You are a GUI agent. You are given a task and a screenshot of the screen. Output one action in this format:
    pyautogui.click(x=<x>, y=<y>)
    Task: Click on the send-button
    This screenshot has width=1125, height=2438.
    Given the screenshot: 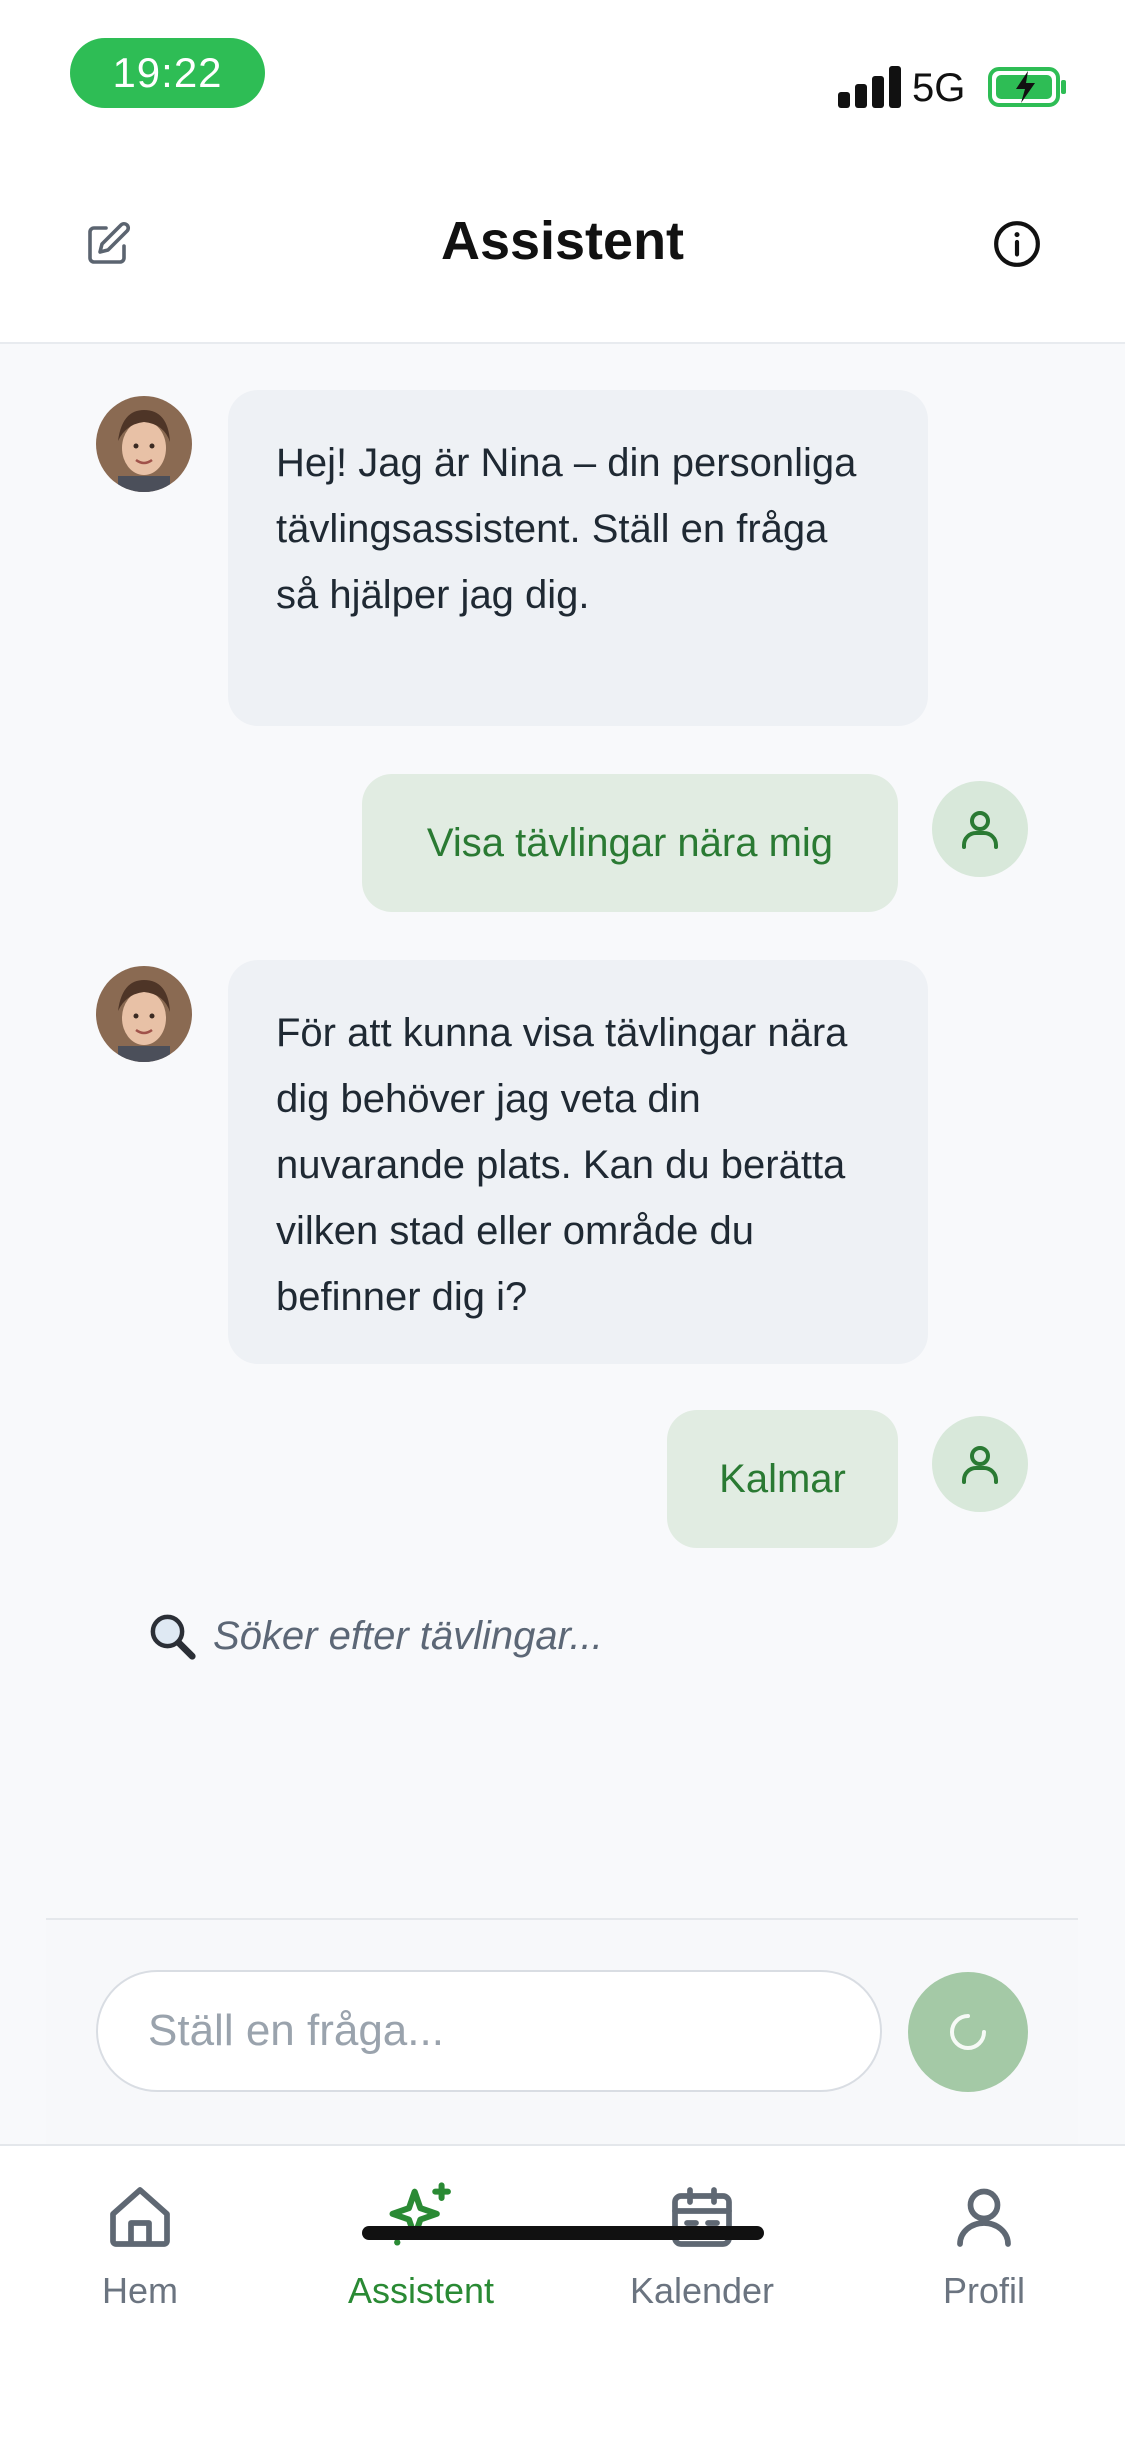 What is the action you would take?
    pyautogui.click(x=968, y=2032)
    